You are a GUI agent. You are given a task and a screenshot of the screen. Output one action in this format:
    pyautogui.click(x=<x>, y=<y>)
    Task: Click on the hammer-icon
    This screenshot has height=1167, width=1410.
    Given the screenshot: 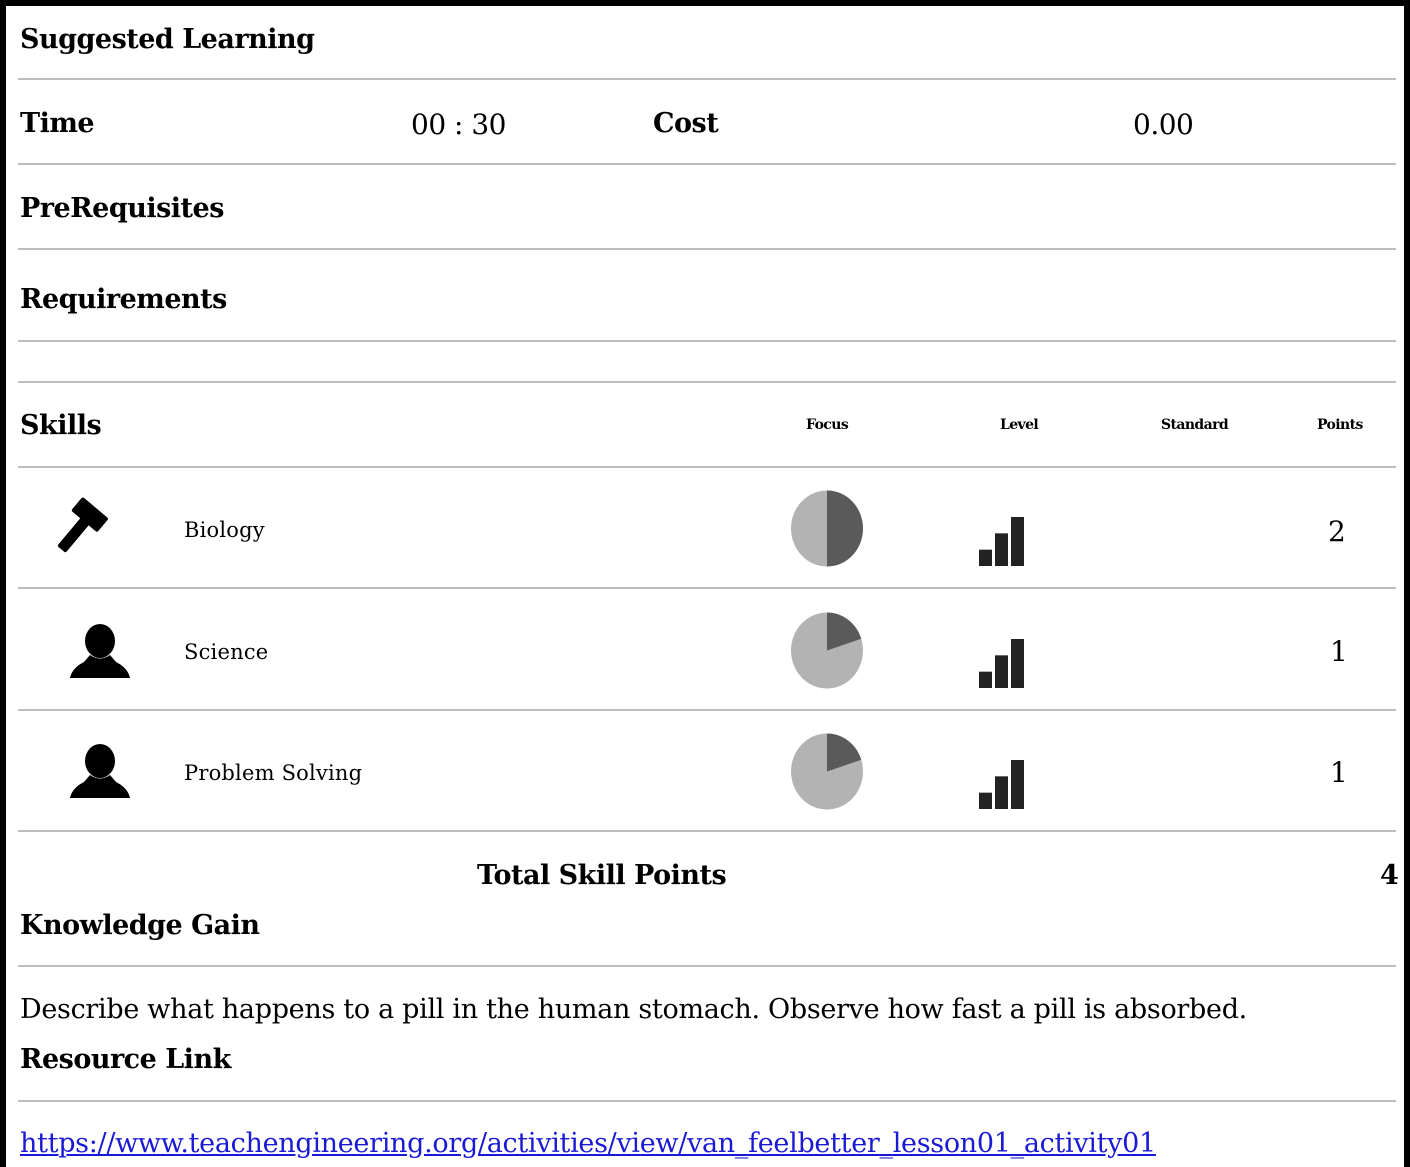 What is the action you would take?
    pyautogui.click(x=82, y=525)
    